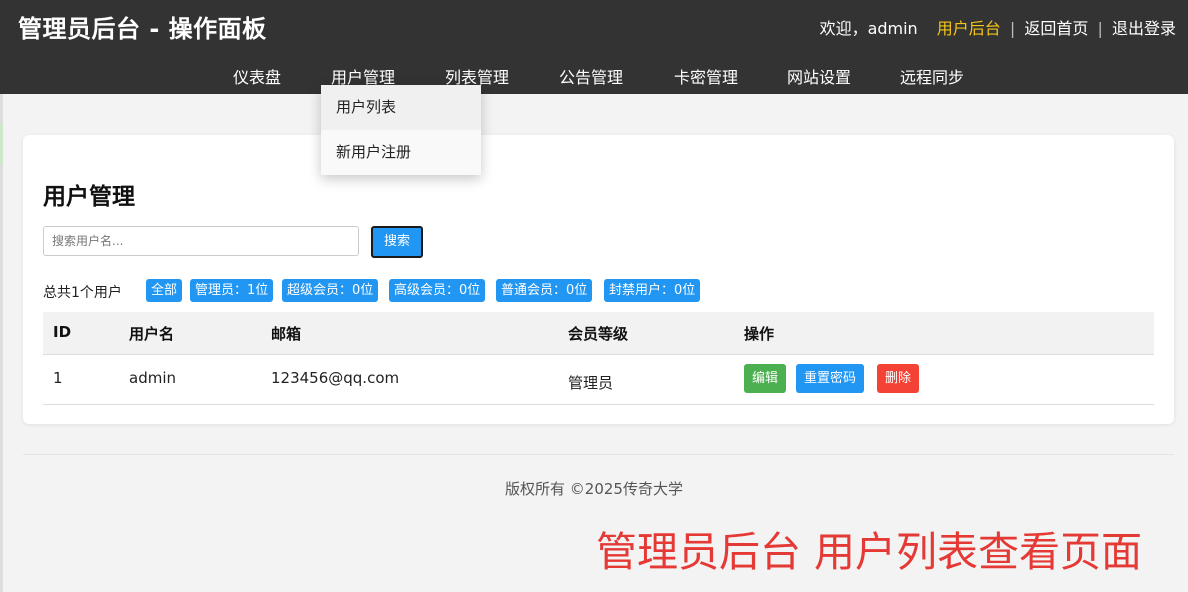  Describe the element at coordinates (82, 293) in the screenshot. I see `total-users: 总共1个用户` at that location.